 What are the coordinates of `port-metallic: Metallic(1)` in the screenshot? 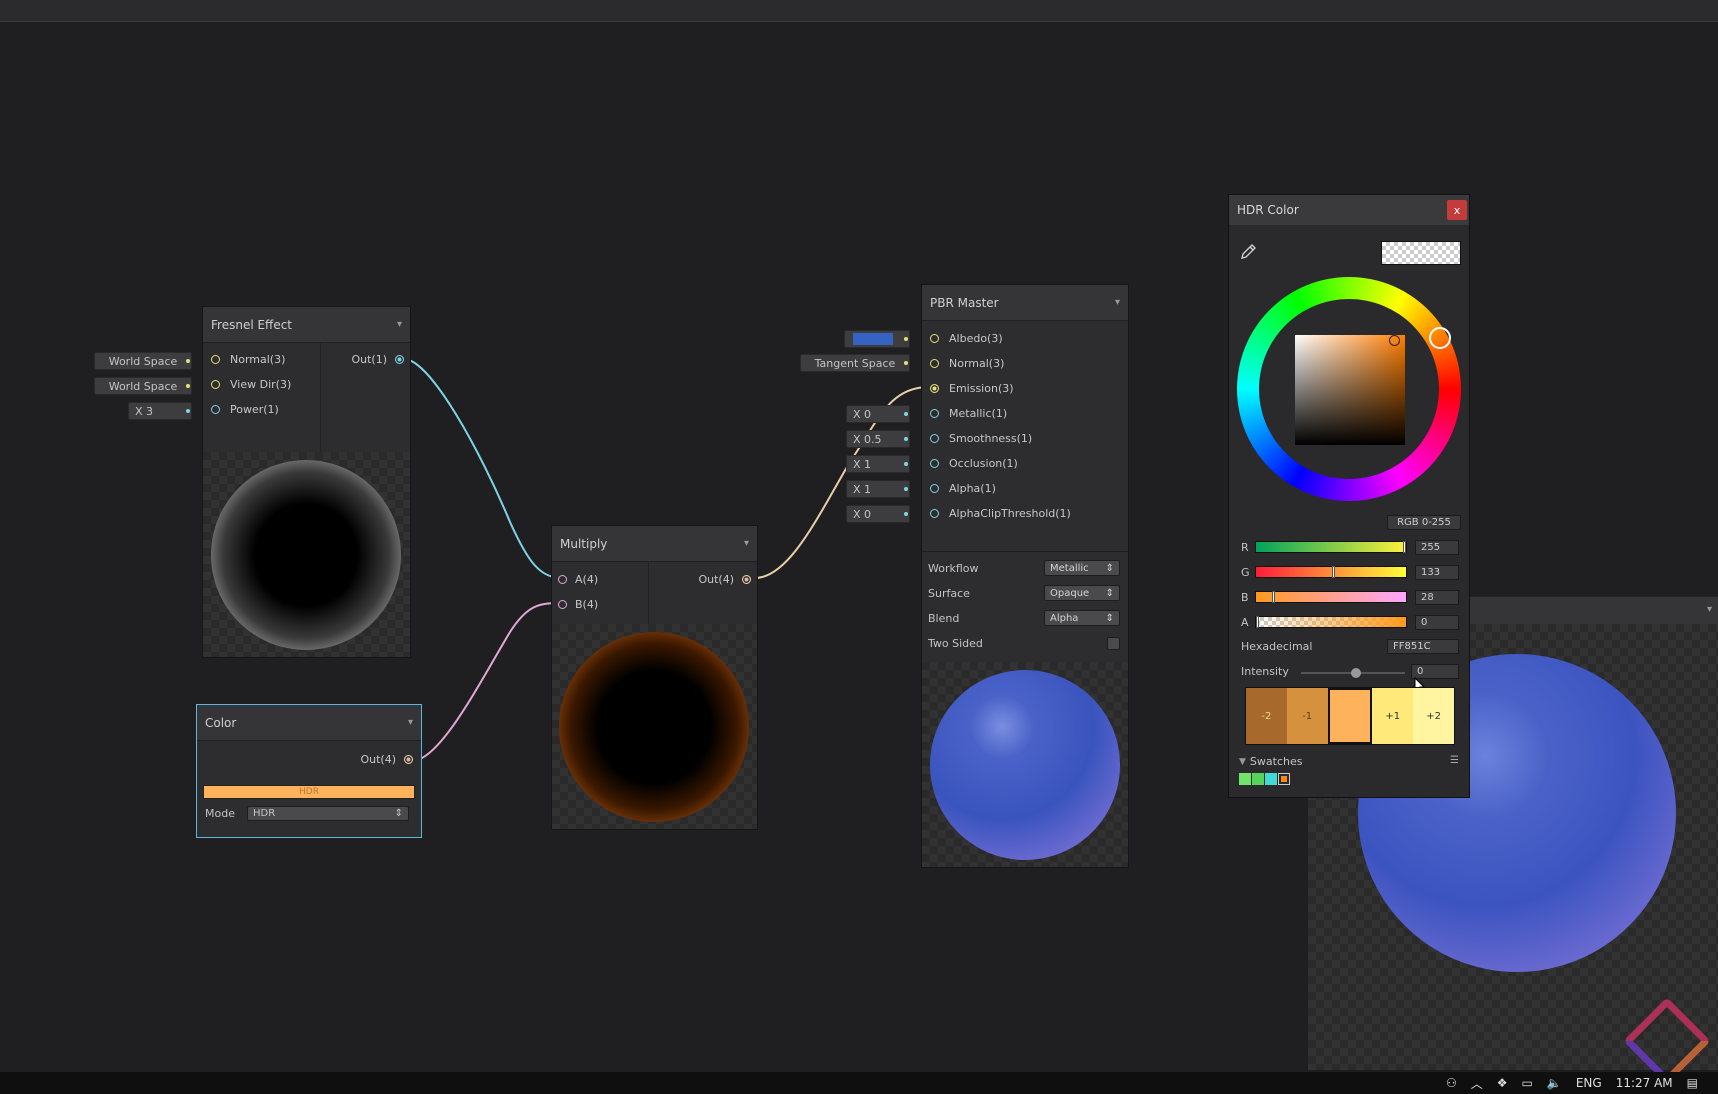 It's located at (968, 413).